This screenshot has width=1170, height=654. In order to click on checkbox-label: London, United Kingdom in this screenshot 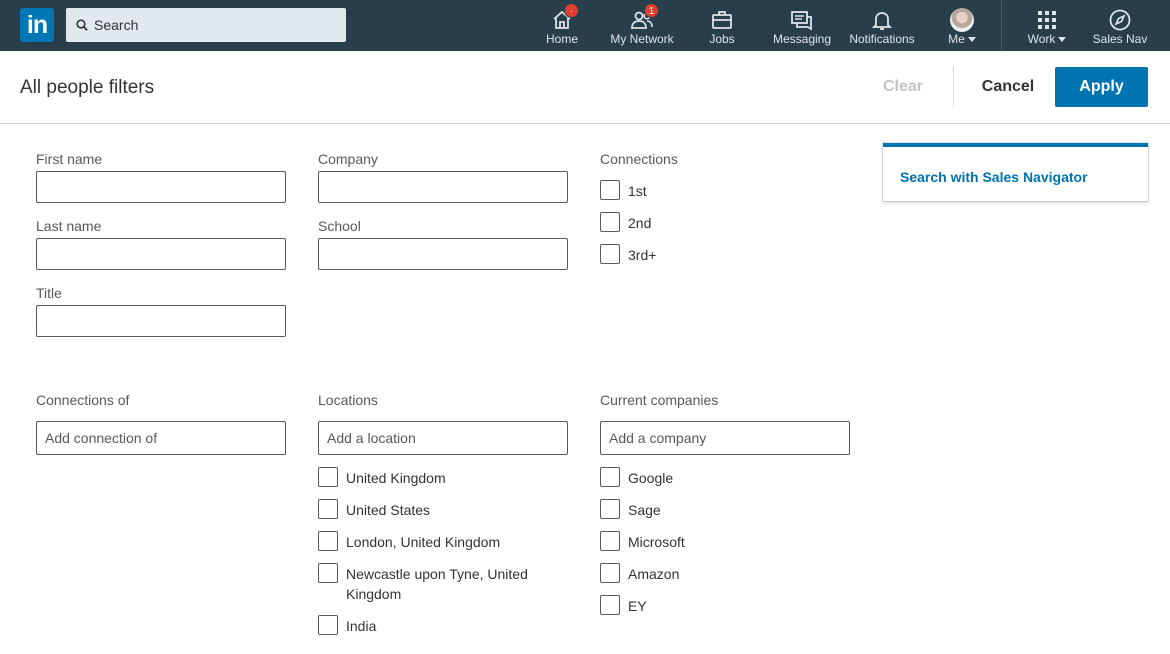, I will do `click(423, 542)`.